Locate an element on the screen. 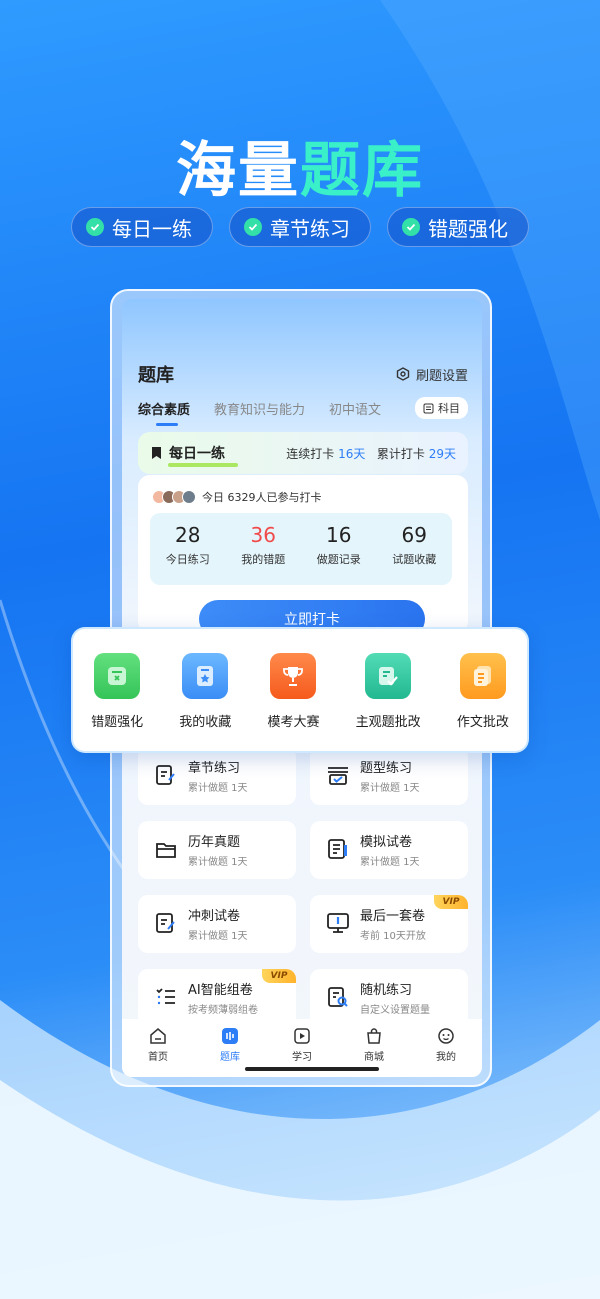 This screenshot has width=600, height=1299. tab-label: 学习 is located at coordinates (302, 1057).